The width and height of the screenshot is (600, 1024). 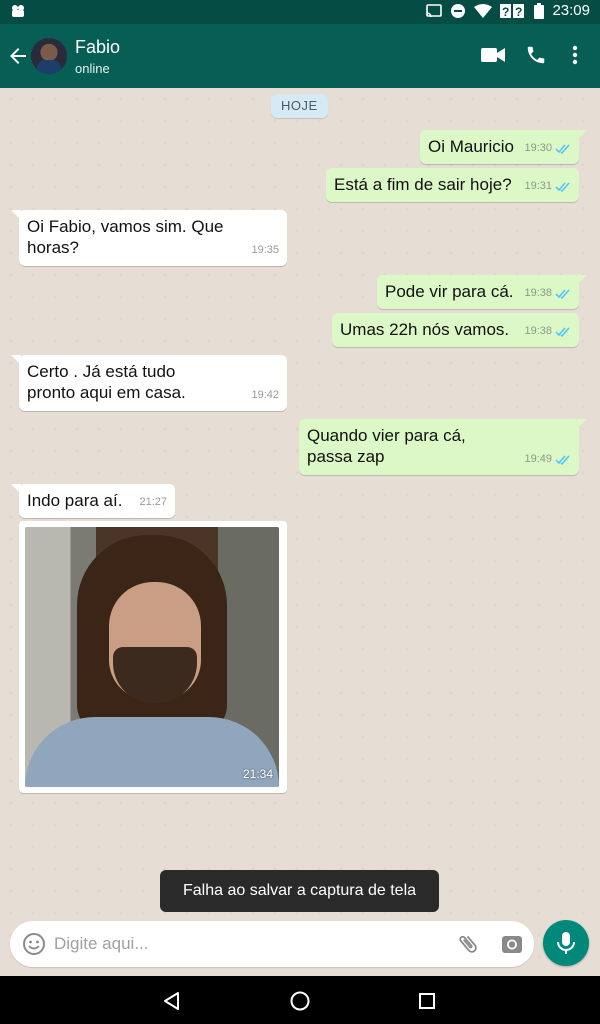 I want to click on emoji-icon, so click(x=34, y=946).